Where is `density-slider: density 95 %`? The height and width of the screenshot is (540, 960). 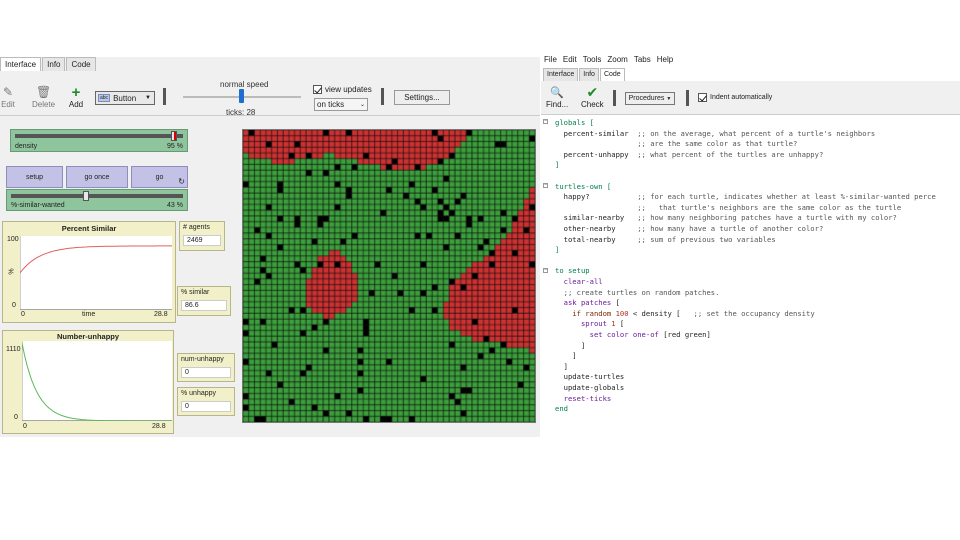
density-slider: density 95 % is located at coordinates (99, 140).